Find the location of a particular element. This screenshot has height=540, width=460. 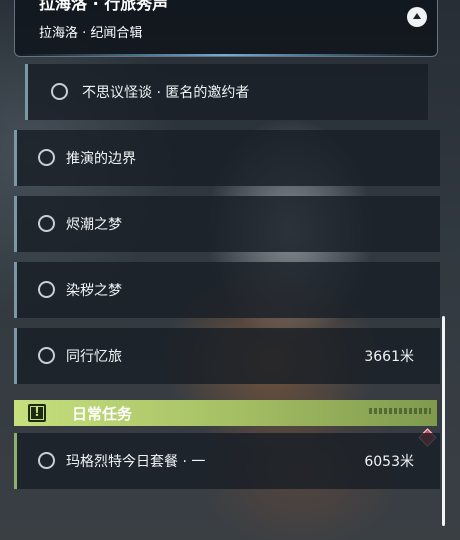

alert-icon is located at coordinates (37, 413).